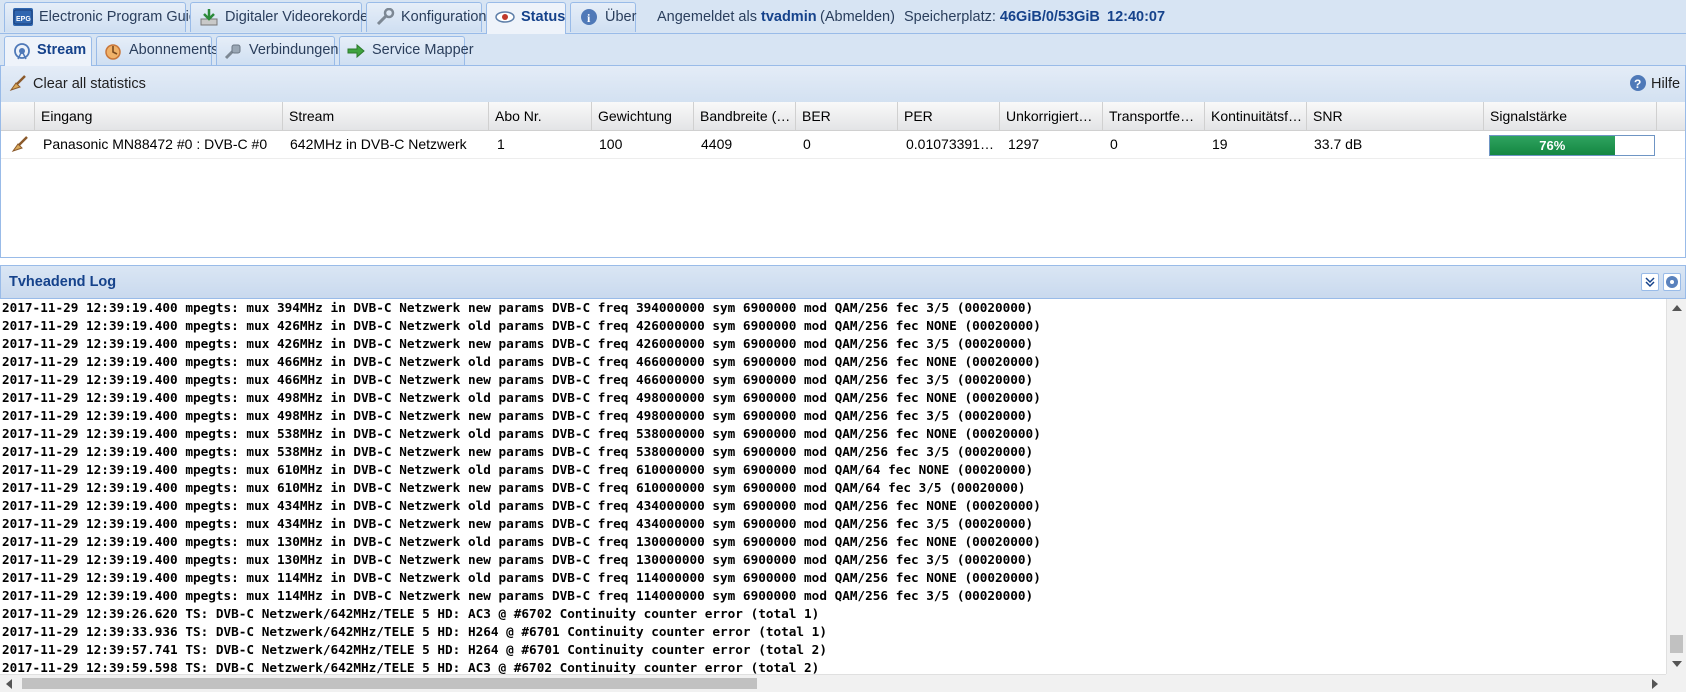  Describe the element at coordinates (18, 116) in the screenshot. I see `col-header-icon` at that location.